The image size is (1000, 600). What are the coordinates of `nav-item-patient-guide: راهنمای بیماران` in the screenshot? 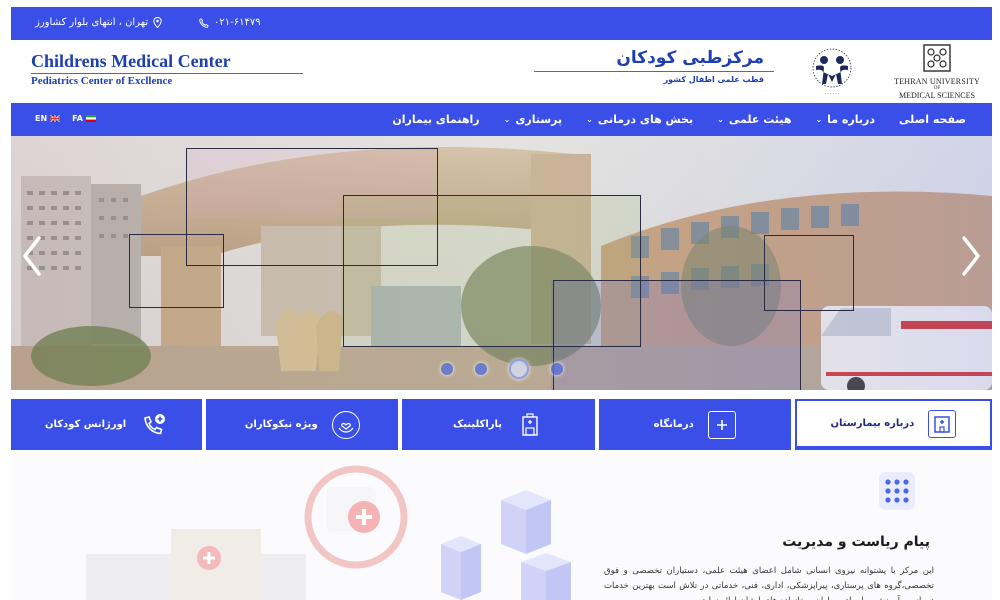 It's located at (435, 119).